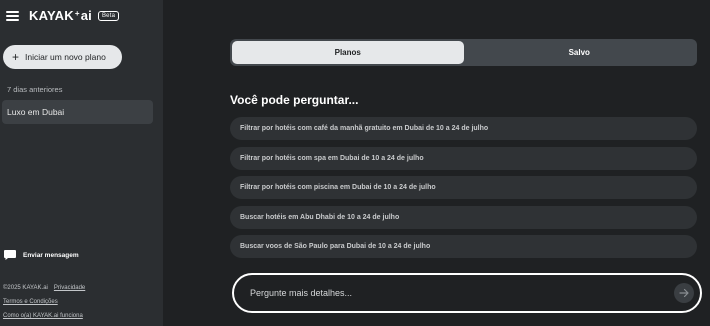 This screenshot has width=710, height=326. Describe the element at coordinates (51, 15) in the screenshot. I see `logo-text-kayak: KAYAK` at that location.